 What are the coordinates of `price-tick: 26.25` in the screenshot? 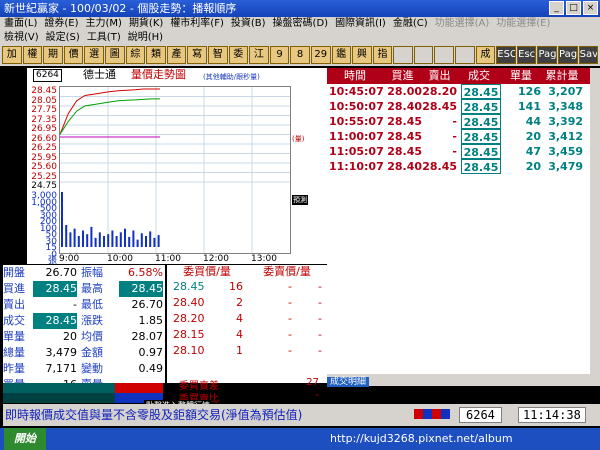 It's located at (44, 148).